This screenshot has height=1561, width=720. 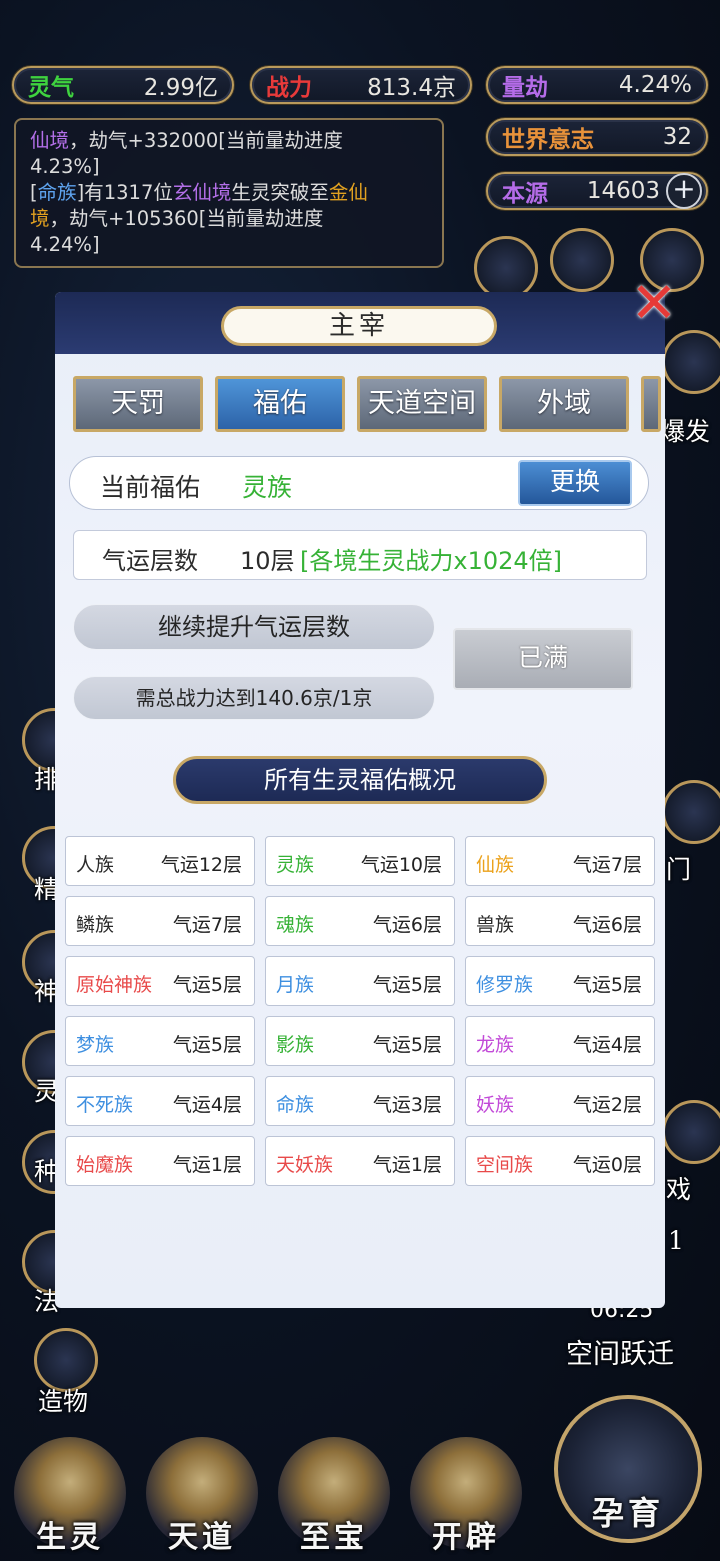 I want to click on zhanli-label: 战力, so click(x=289, y=87).